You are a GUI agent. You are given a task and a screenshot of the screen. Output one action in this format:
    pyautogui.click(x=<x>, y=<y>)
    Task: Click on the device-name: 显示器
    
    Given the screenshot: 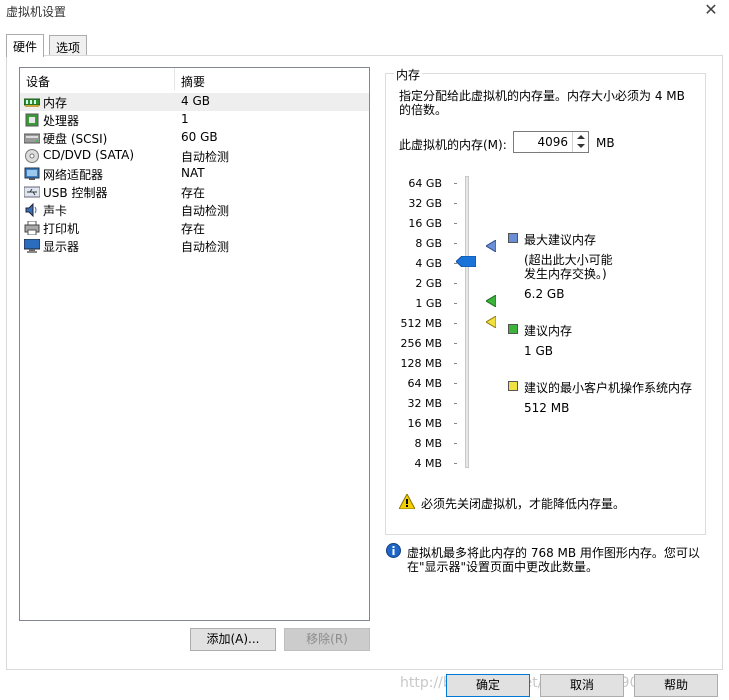 What is the action you would take?
    pyautogui.click(x=61, y=247)
    